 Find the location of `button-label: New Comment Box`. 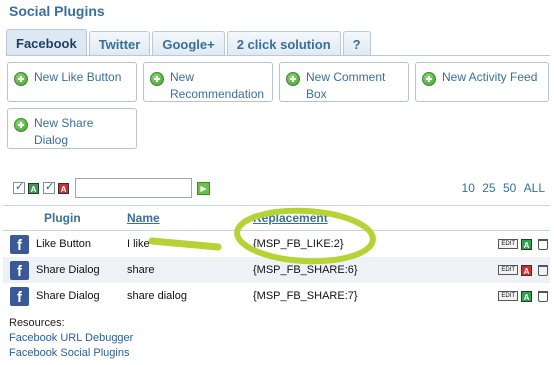

button-label: New Comment Box is located at coordinates (346, 85).